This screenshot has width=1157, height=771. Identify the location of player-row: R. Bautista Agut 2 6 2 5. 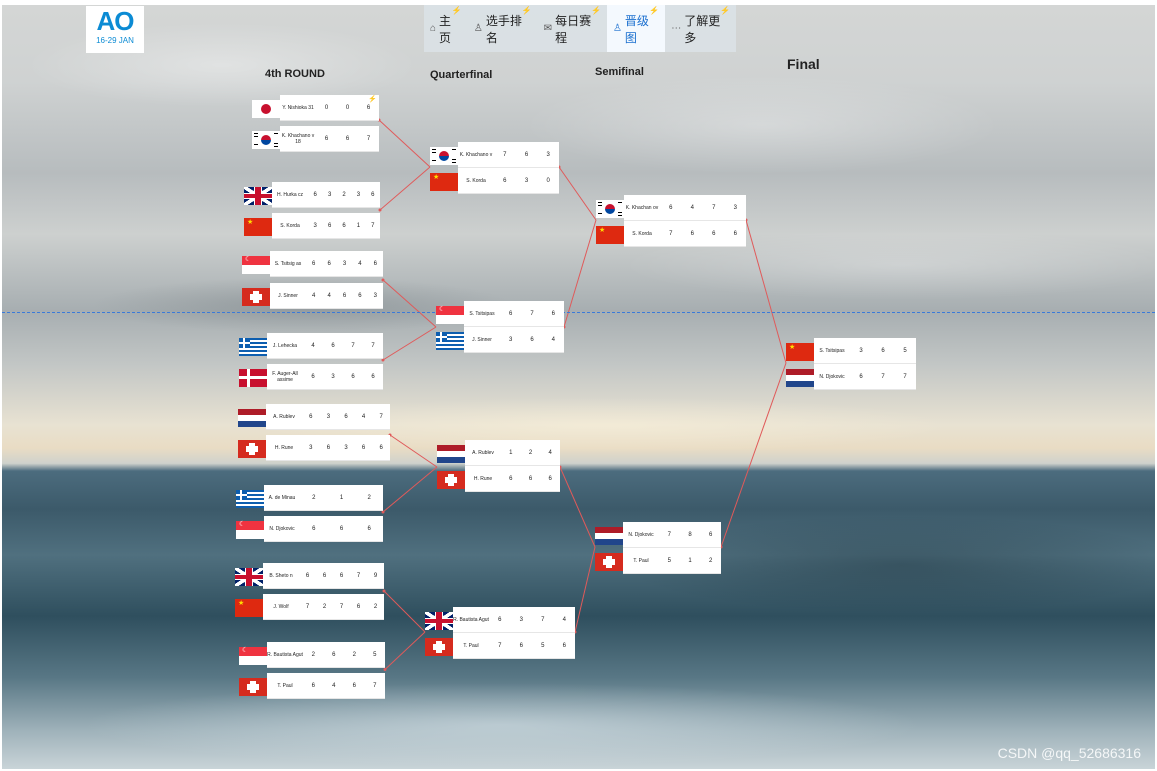
(312, 655).